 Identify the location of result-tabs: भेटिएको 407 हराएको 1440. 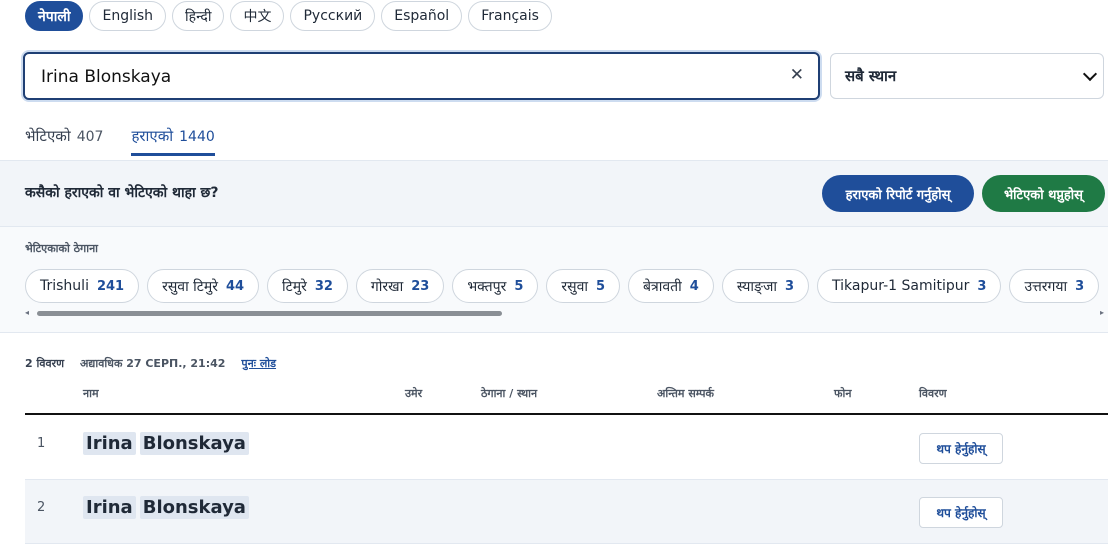
(120, 136).